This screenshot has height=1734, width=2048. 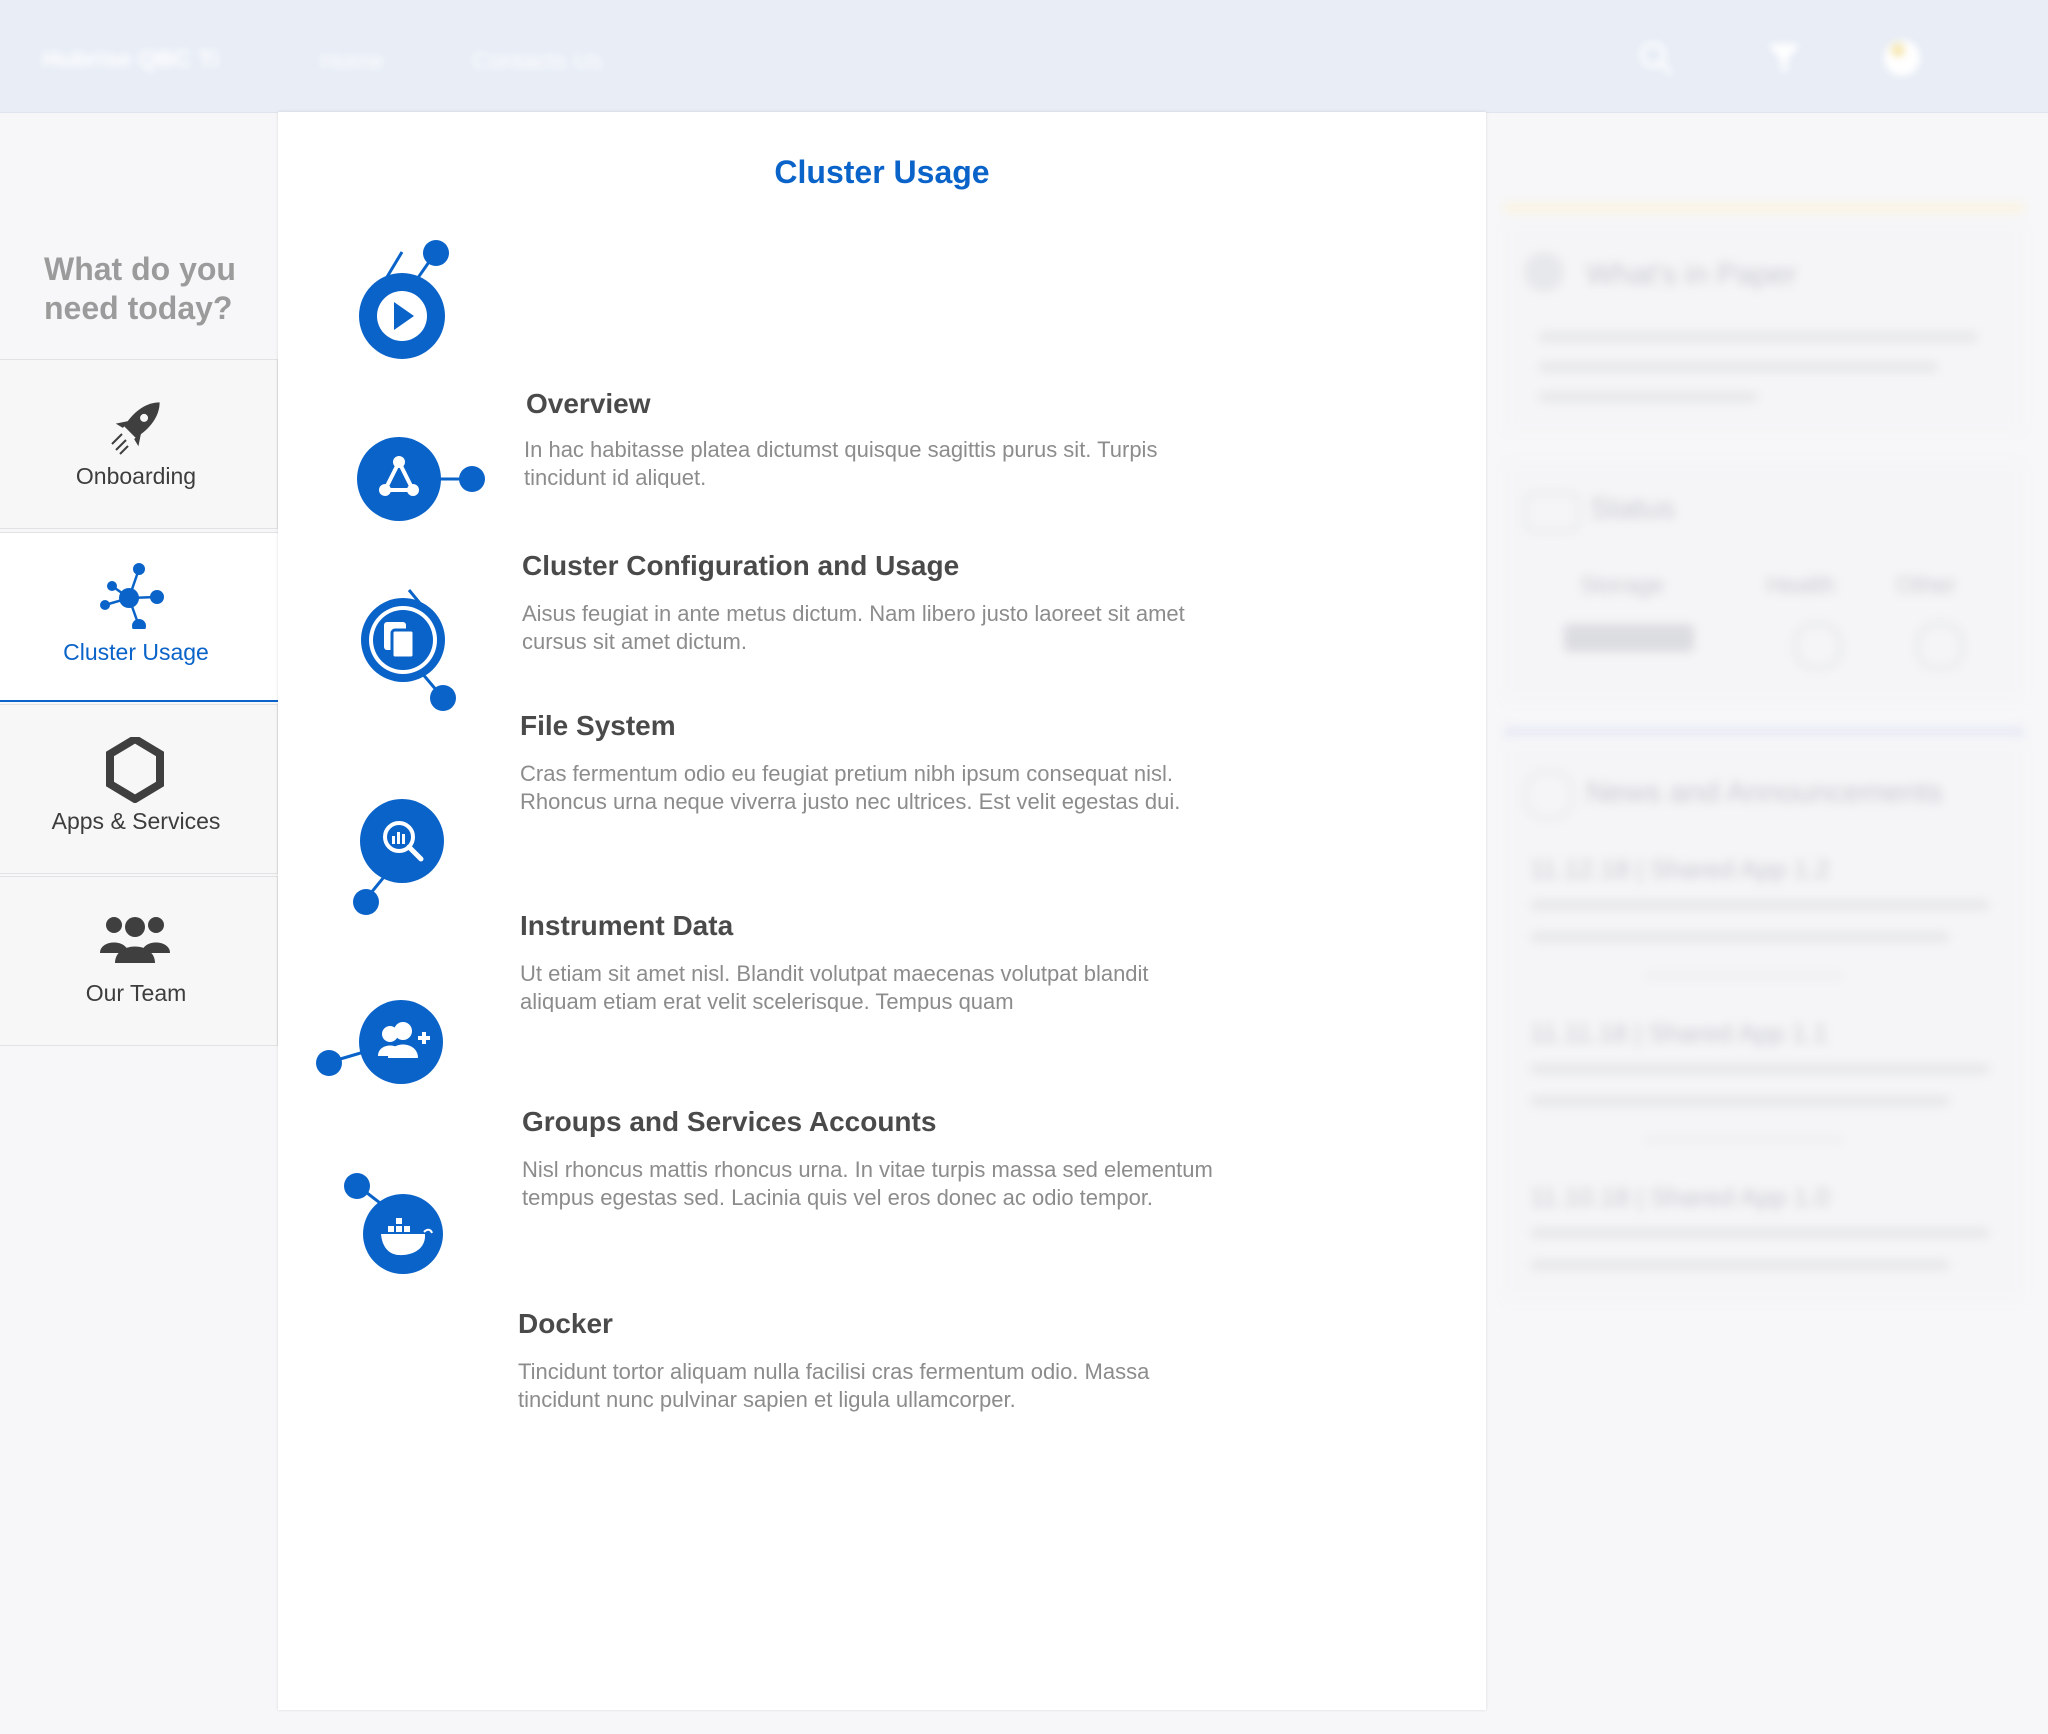 What do you see at coordinates (1902, 58) in the screenshot?
I see `user-avatar-icon` at bounding box center [1902, 58].